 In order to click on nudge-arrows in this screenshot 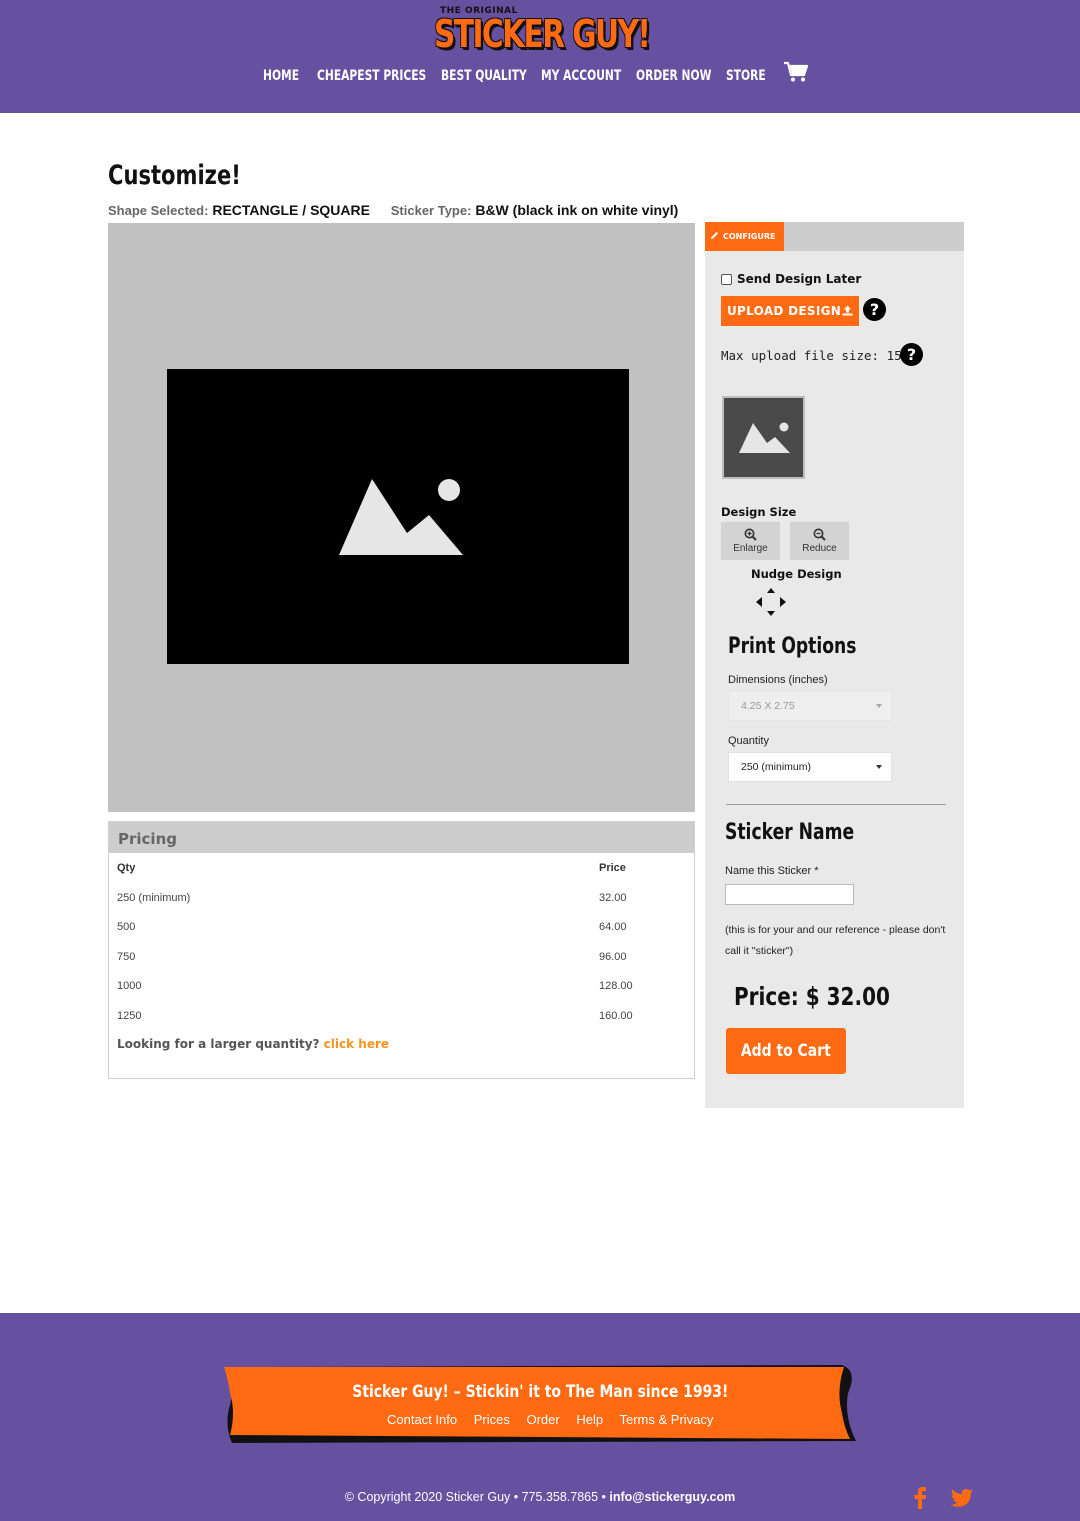, I will do `click(771, 602)`.